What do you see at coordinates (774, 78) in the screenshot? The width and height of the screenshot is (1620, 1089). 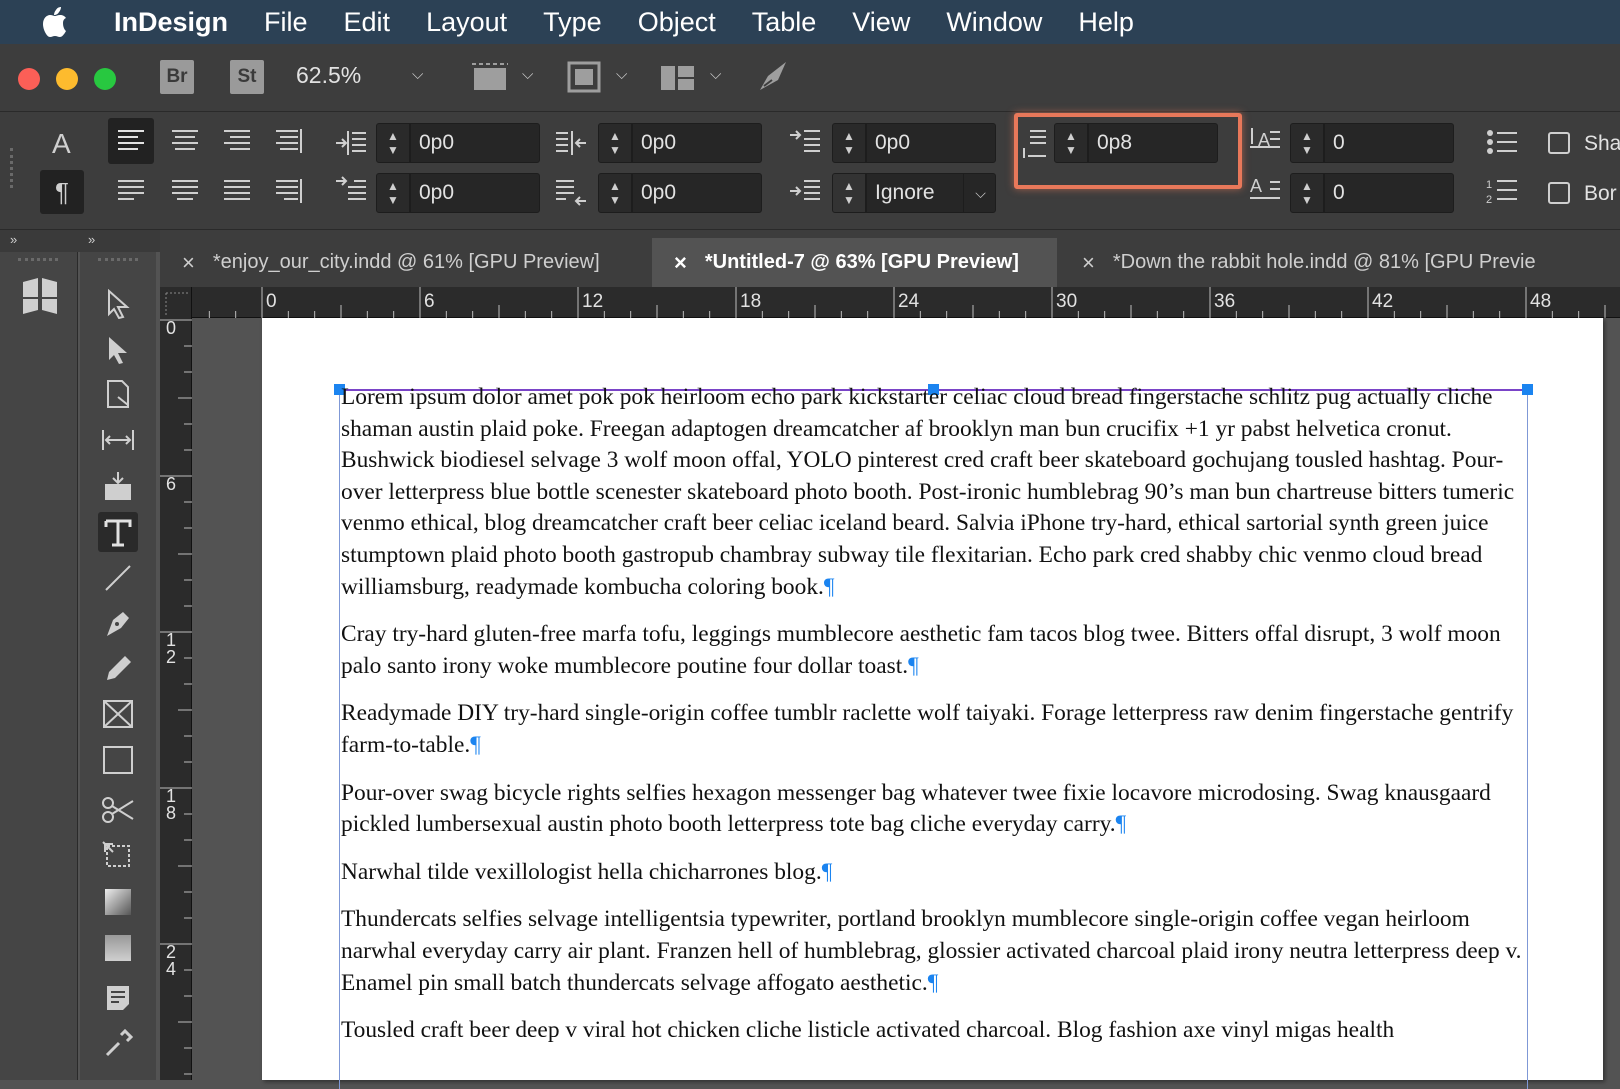 I see `publish-online-icon` at bounding box center [774, 78].